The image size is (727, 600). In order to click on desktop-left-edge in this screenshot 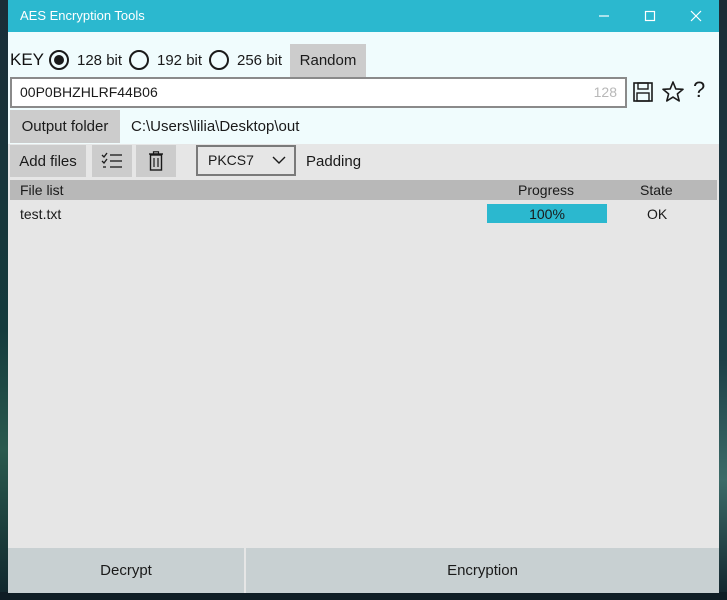, I will do `click(4, 300)`.